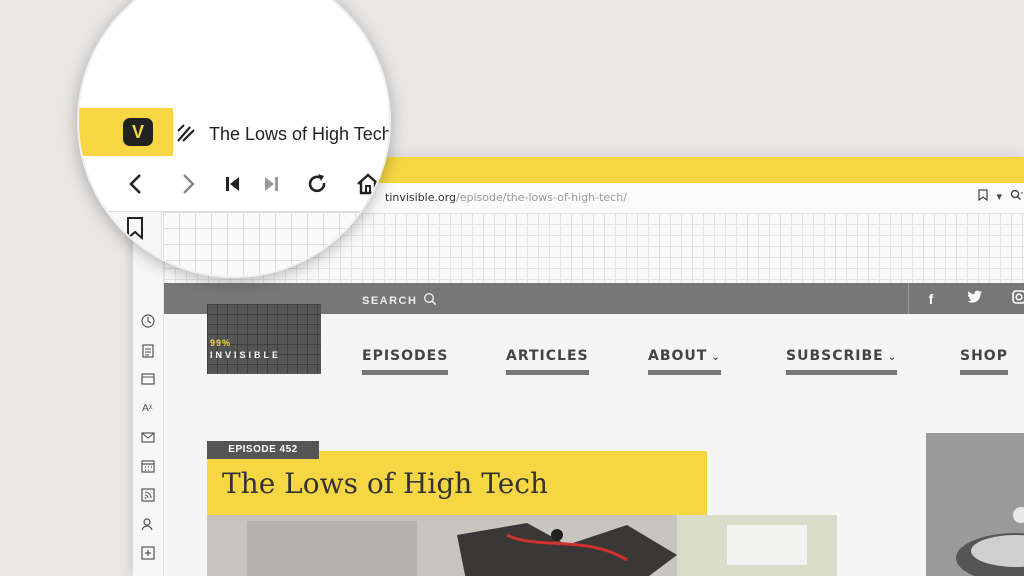 This screenshot has height=576, width=1024. I want to click on search-icon, so click(430, 300).